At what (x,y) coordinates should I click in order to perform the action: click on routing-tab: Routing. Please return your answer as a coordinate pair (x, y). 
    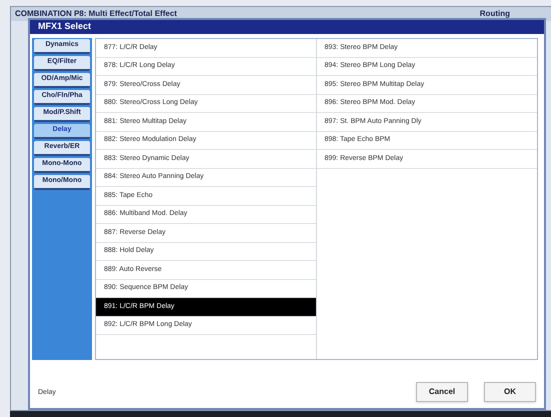
    Looking at the image, I should click on (495, 14).